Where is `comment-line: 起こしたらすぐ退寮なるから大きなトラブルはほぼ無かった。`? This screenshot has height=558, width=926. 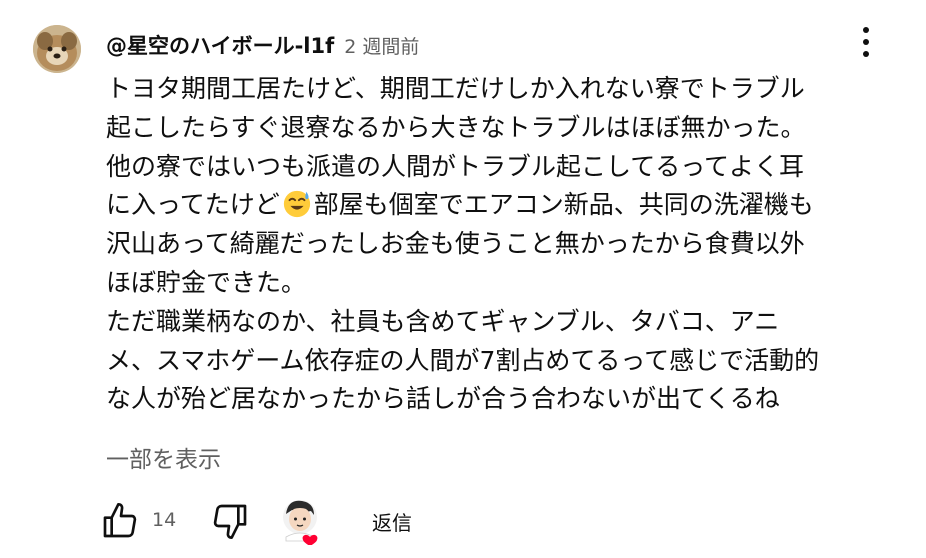
comment-line: 起こしたらすぐ退寮なるから大きなトラブルはほぼ無かった。 is located at coordinates (456, 127).